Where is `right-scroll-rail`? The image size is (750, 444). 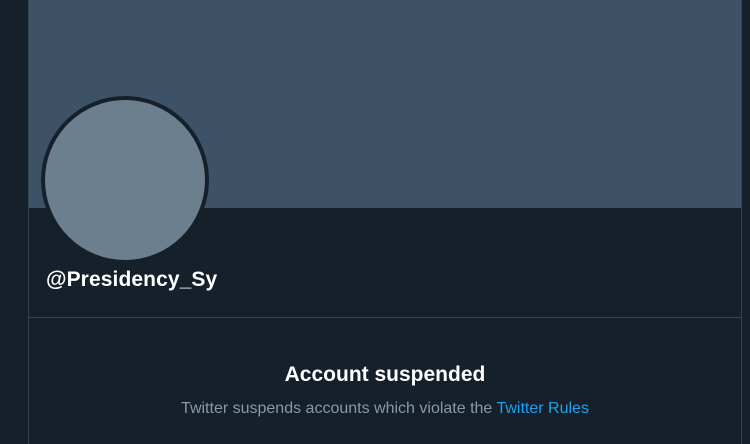 right-scroll-rail is located at coordinates (746, 222).